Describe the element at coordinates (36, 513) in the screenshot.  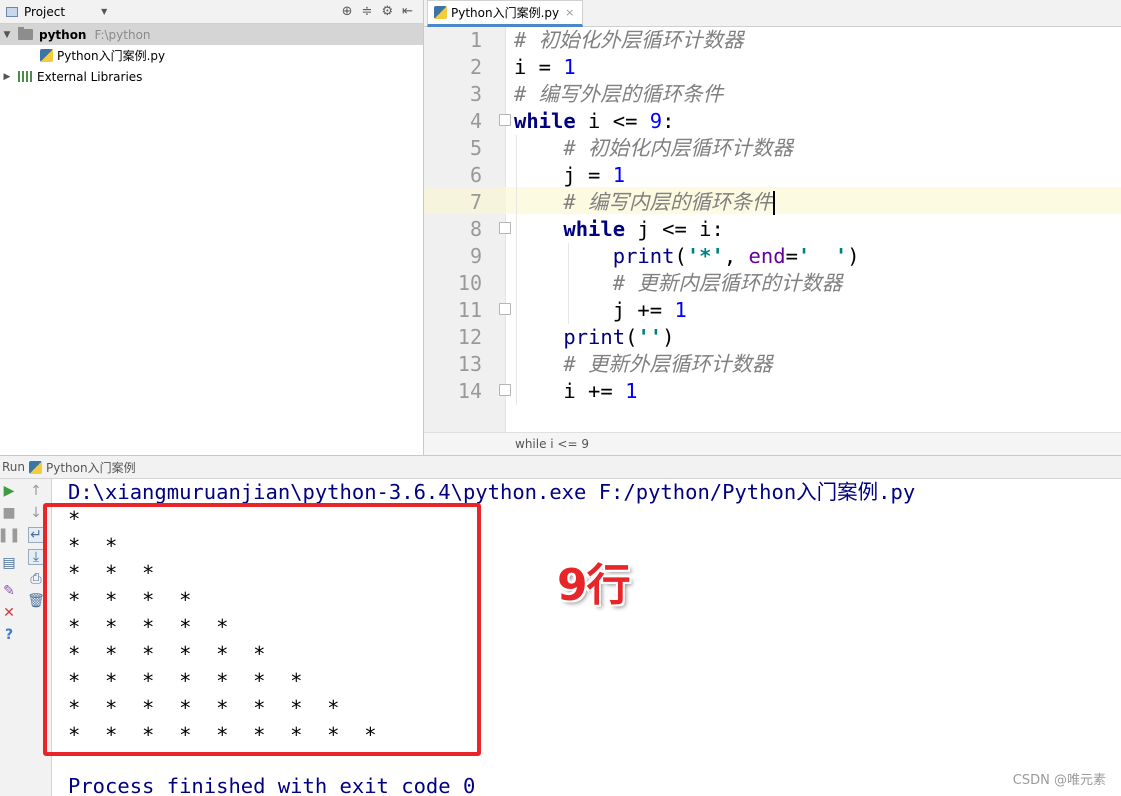
I see `arrow-down-icon: ↓` at that location.